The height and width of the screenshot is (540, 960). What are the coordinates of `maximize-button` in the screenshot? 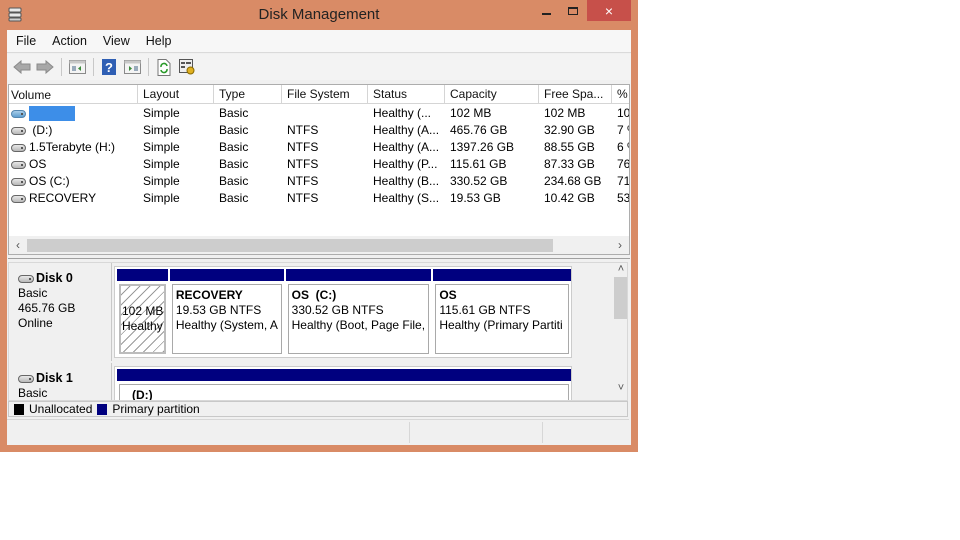 It's located at (573, 10).